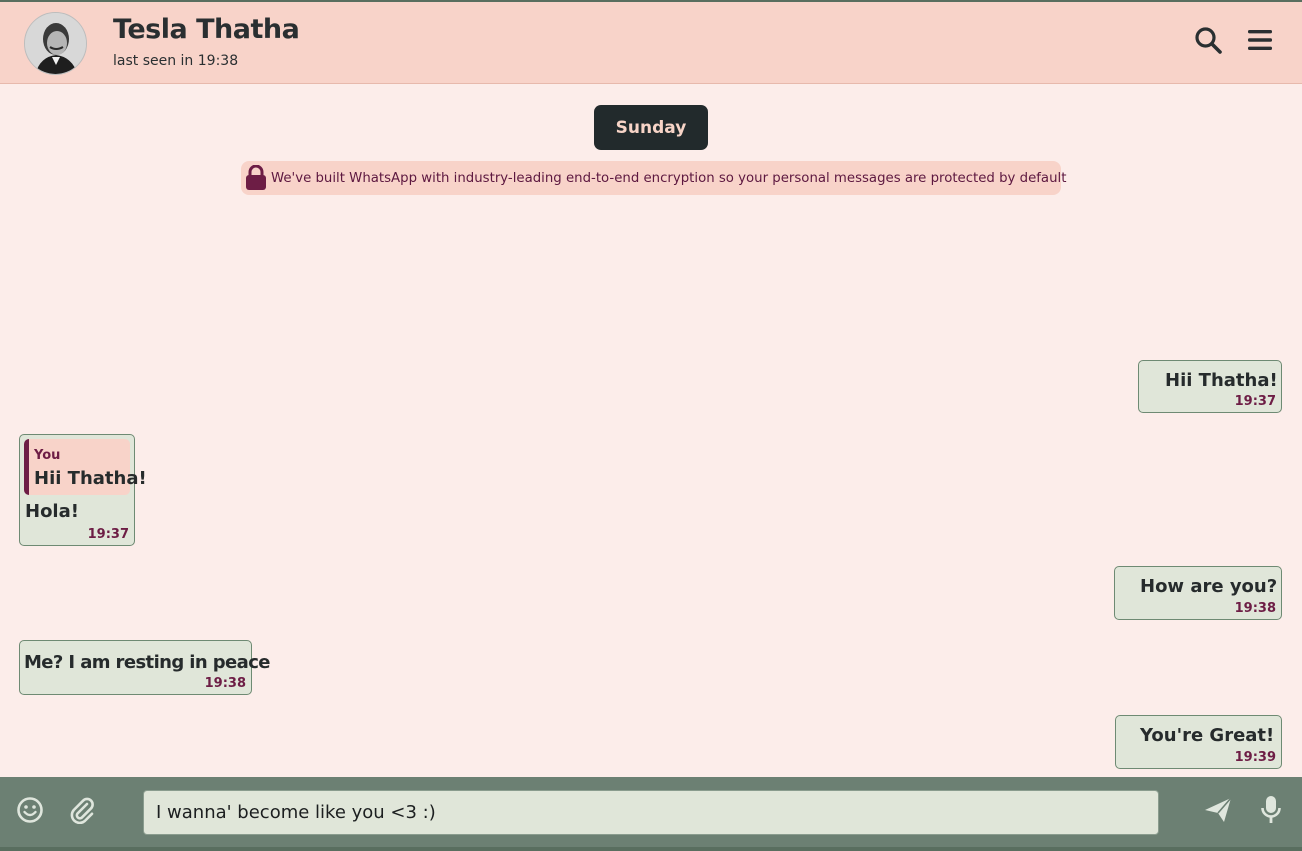 The height and width of the screenshot is (851, 1302). What do you see at coordinates (82, 810) in the screenshot?
I see `paperclip-icon` at bounding box center [82, 810].